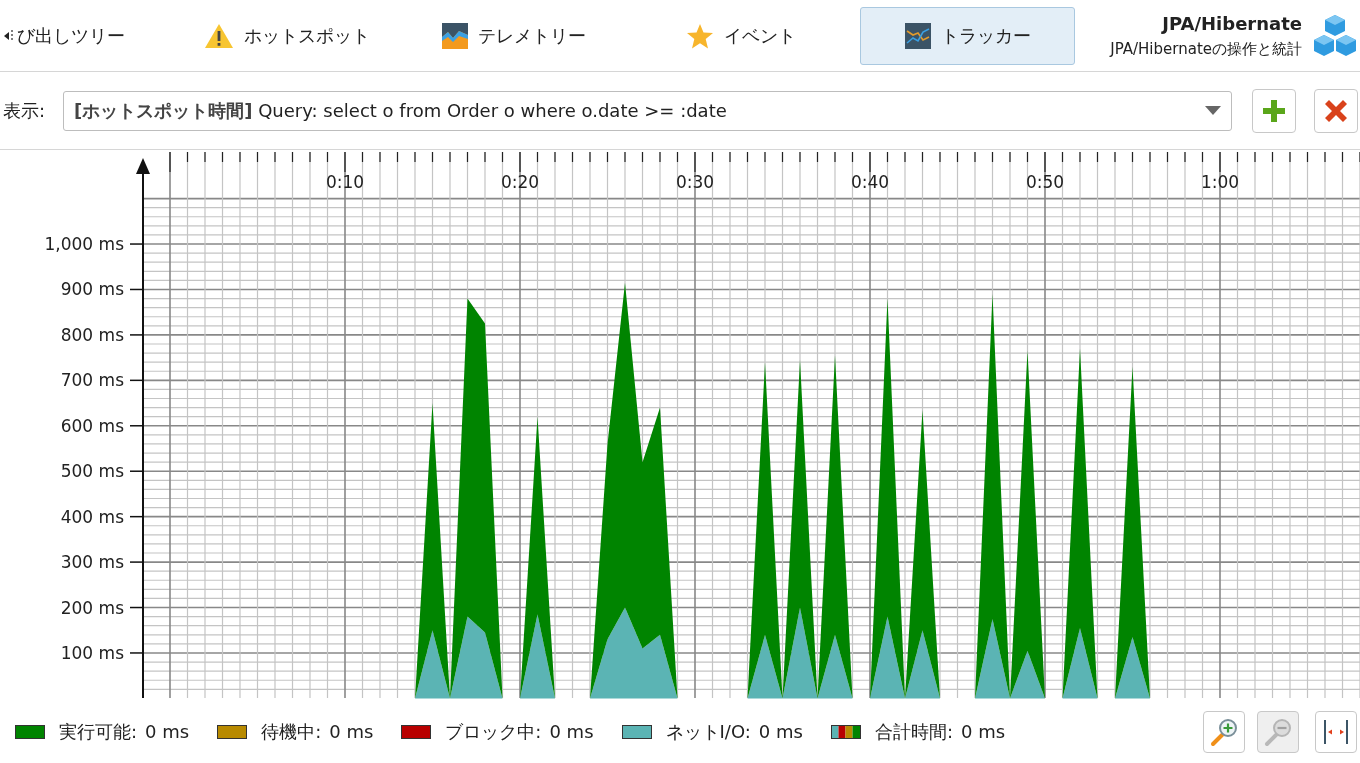 The height and width of the screenshot is (763, 1360). I want to click on x-tick-label: 0:10, so click(345, 182).